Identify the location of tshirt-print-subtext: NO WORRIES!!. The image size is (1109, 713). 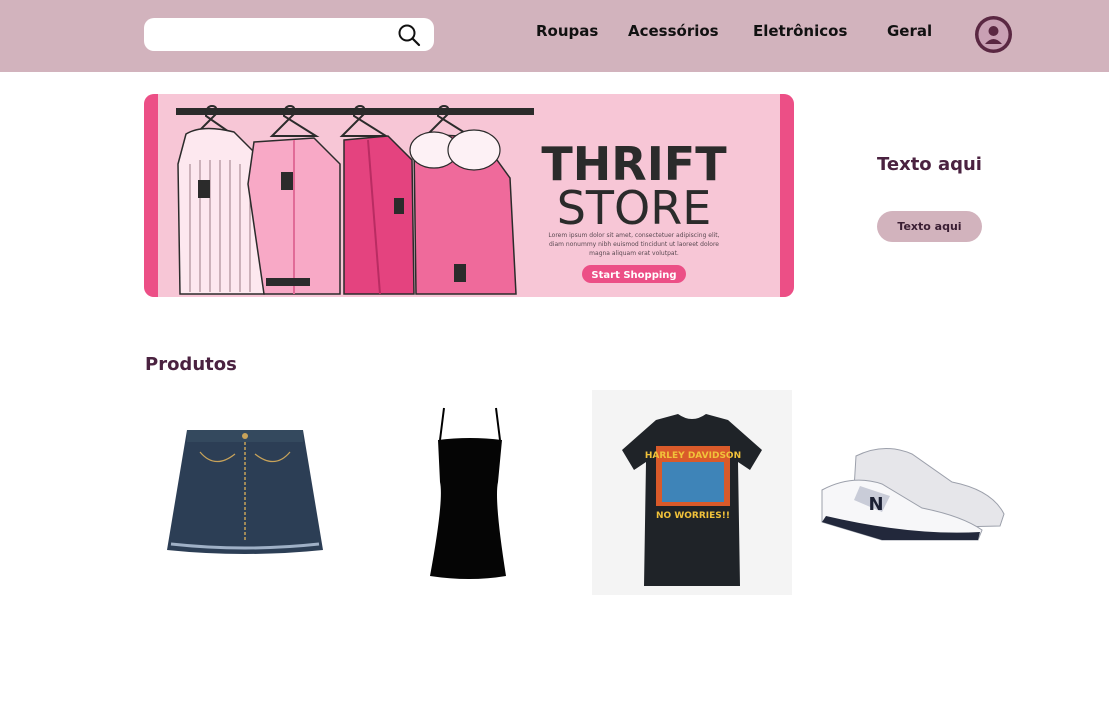
(693, 516).